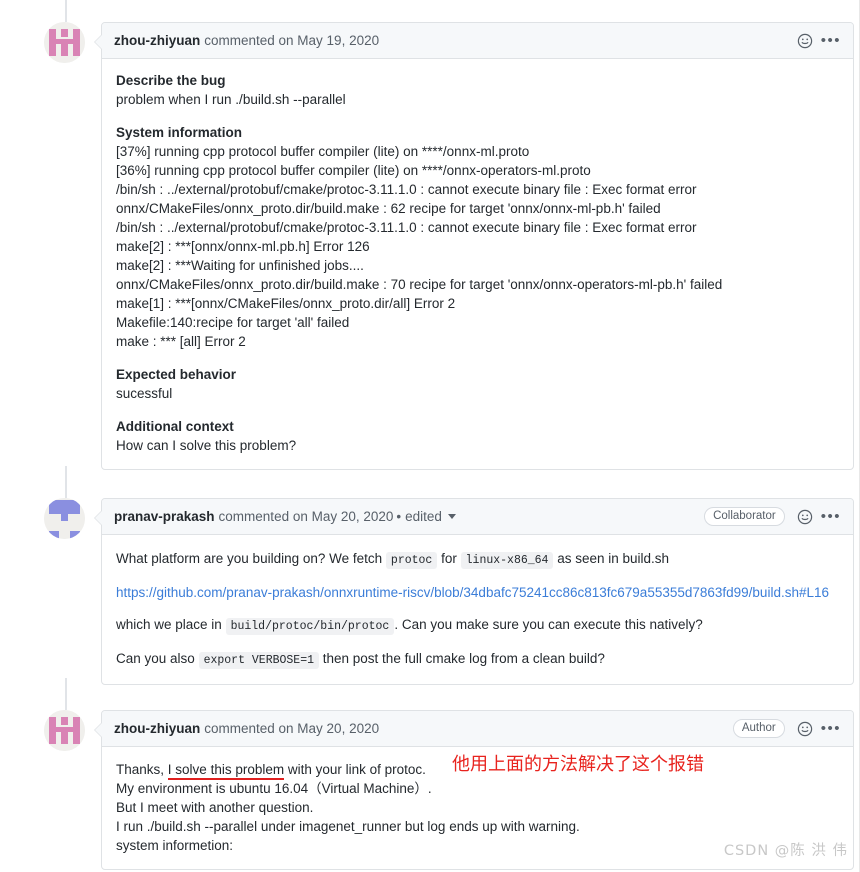 The image size is (860, 872). Describe the element at coordinates (164, 516) in the screenshot. I see `comment-author: pranav-prakash` at that location.